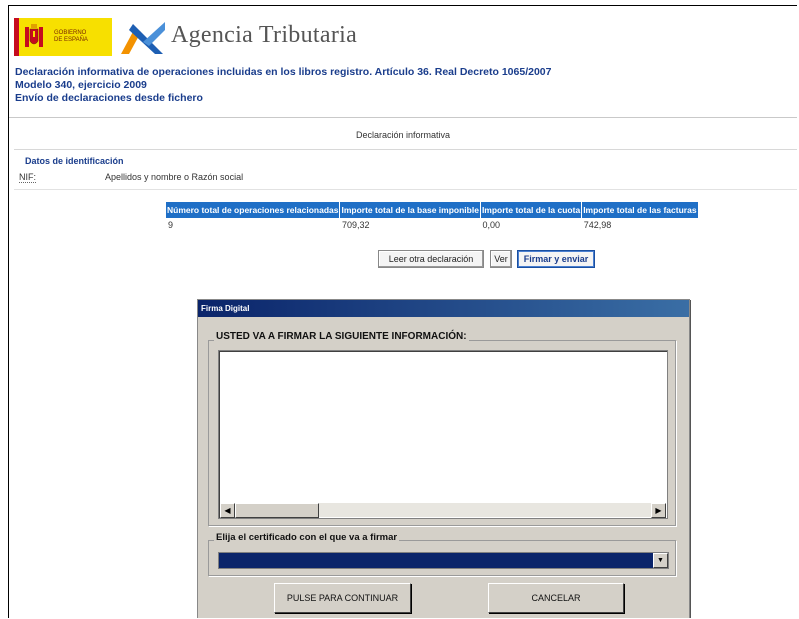 This screenshot has width=799, height=619. Describe the element at coordinates (658, 510) in the screenshot. I see `scroll-right-icon: ▶` at that location.